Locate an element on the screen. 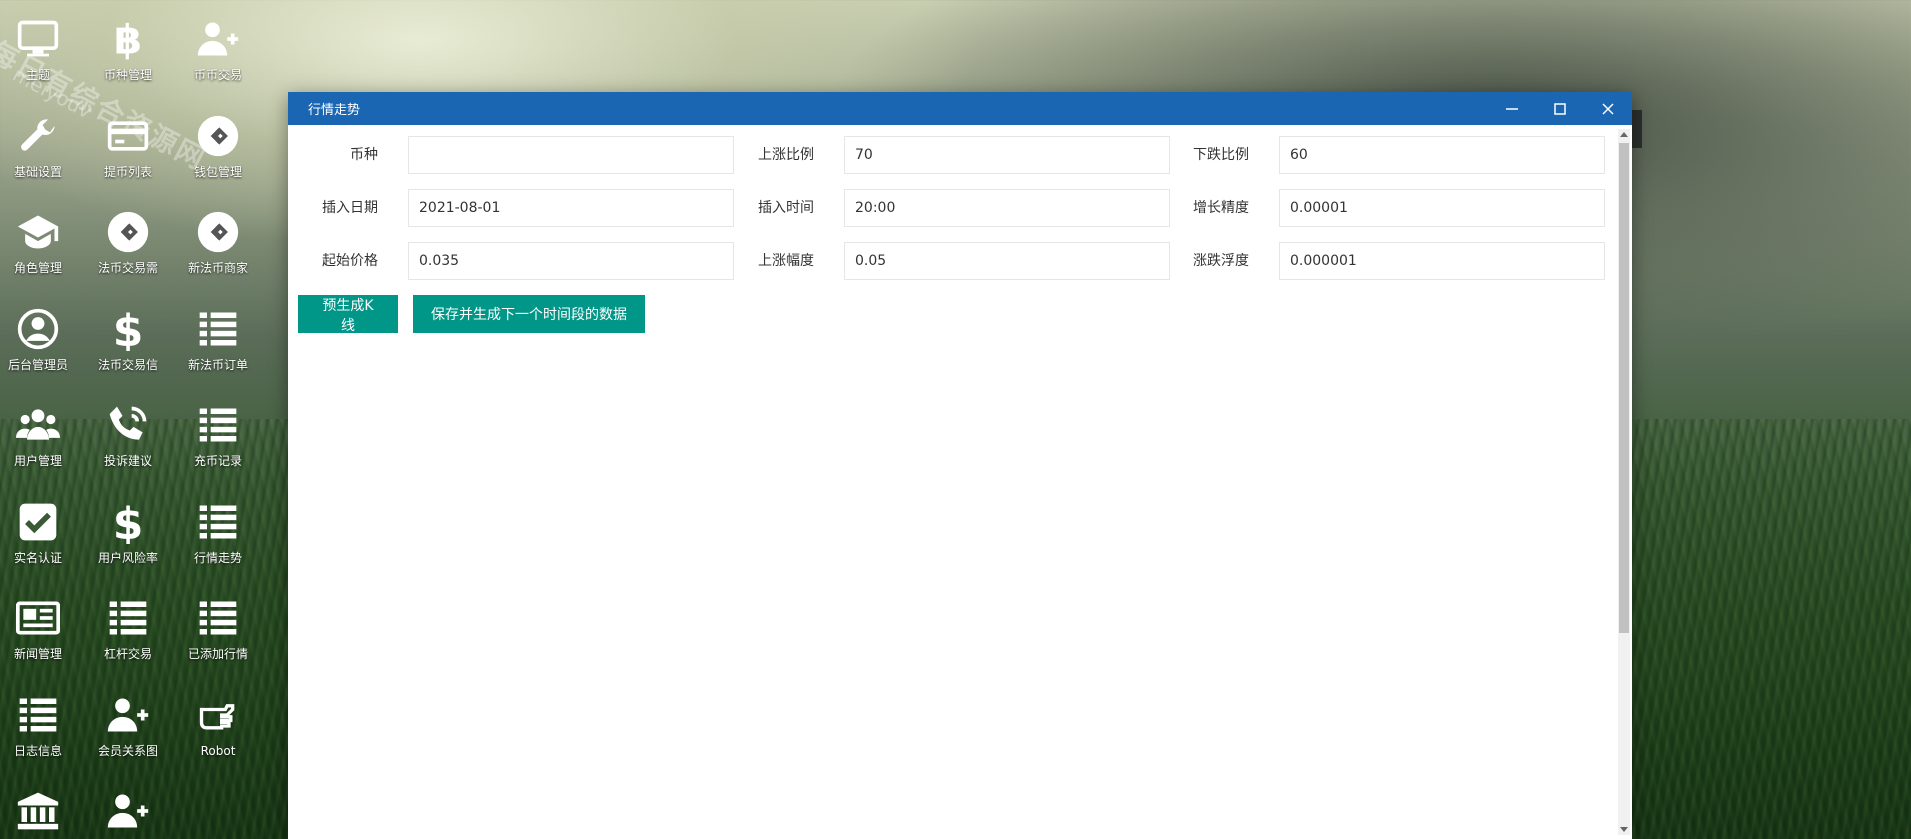  desktop-icon-8: 新法币商家 is located at coordinates (218, 252).